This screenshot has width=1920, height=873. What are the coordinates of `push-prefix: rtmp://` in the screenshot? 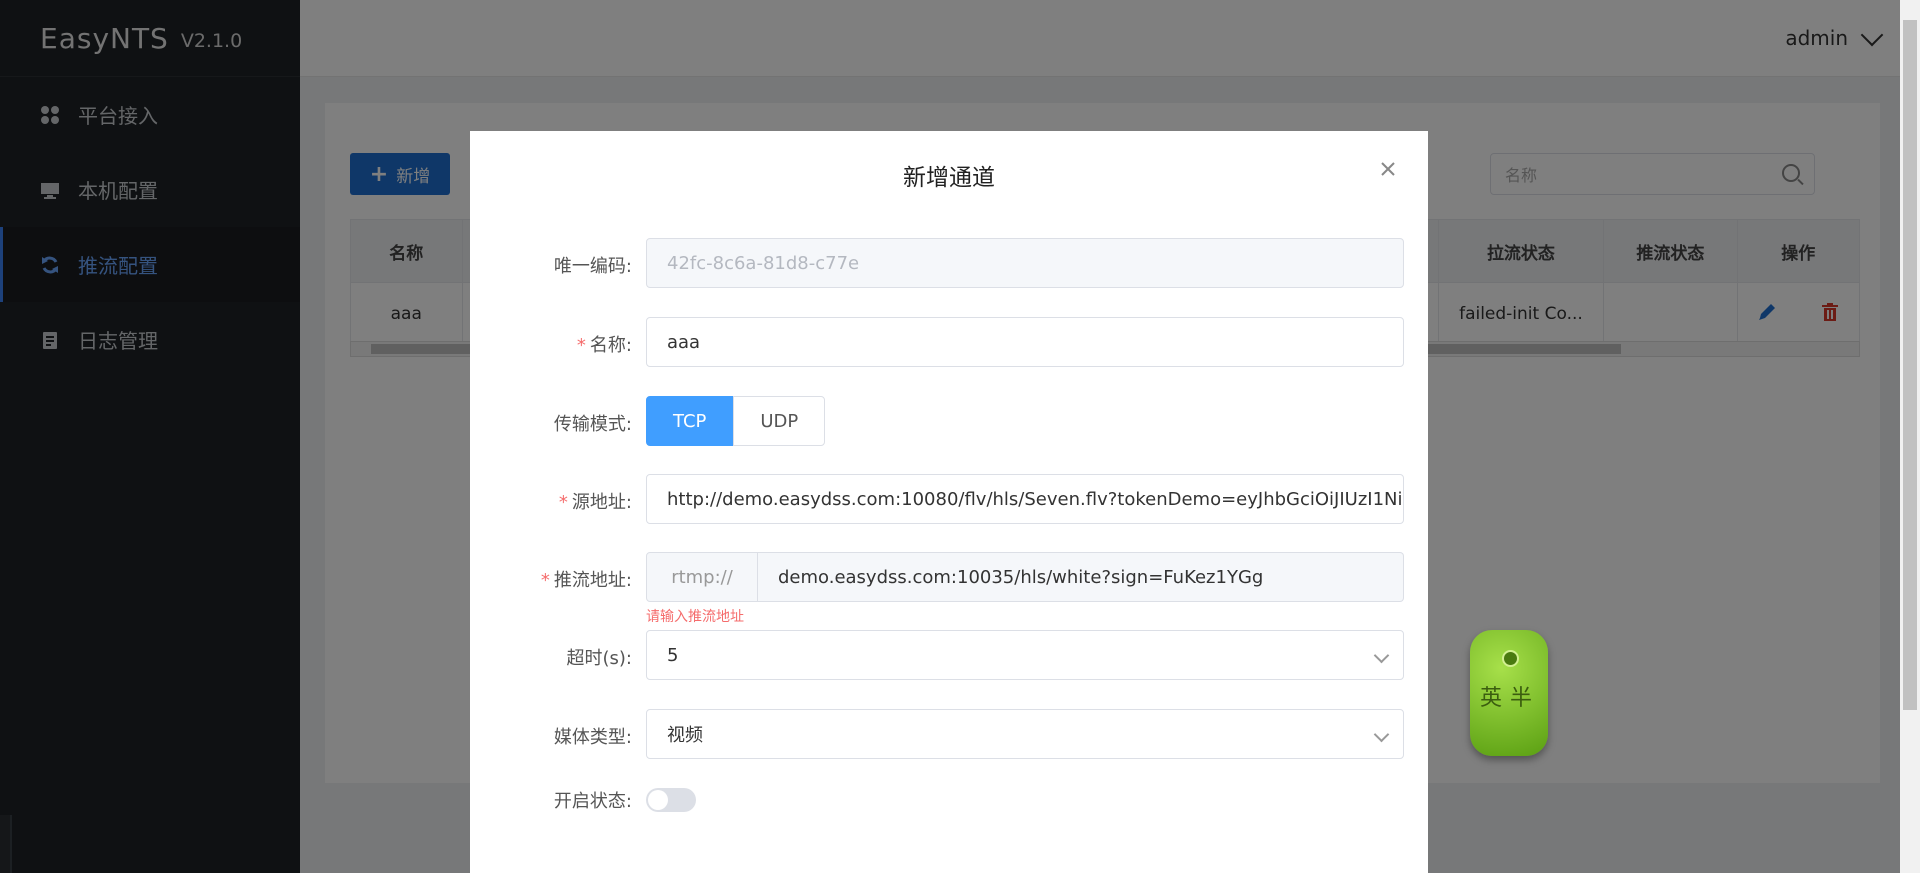 It's located at (702, 577).